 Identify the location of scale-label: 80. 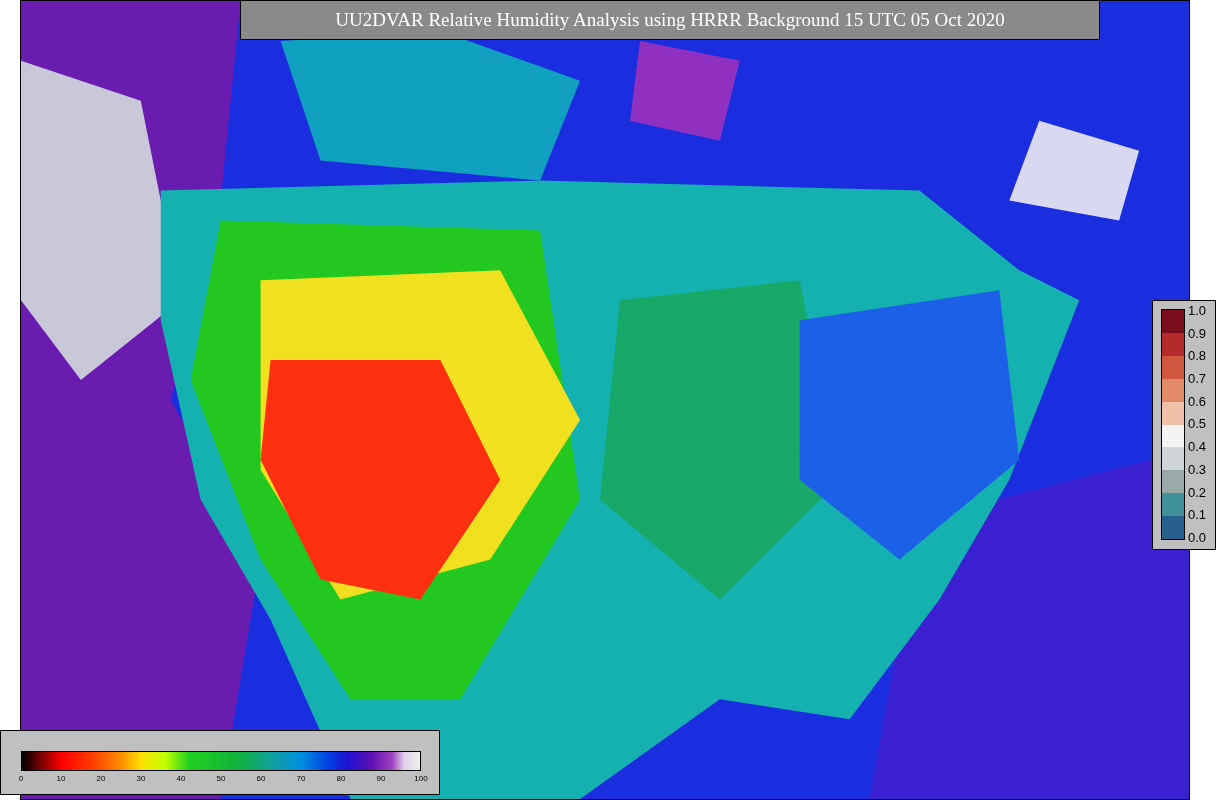
(341, 778).